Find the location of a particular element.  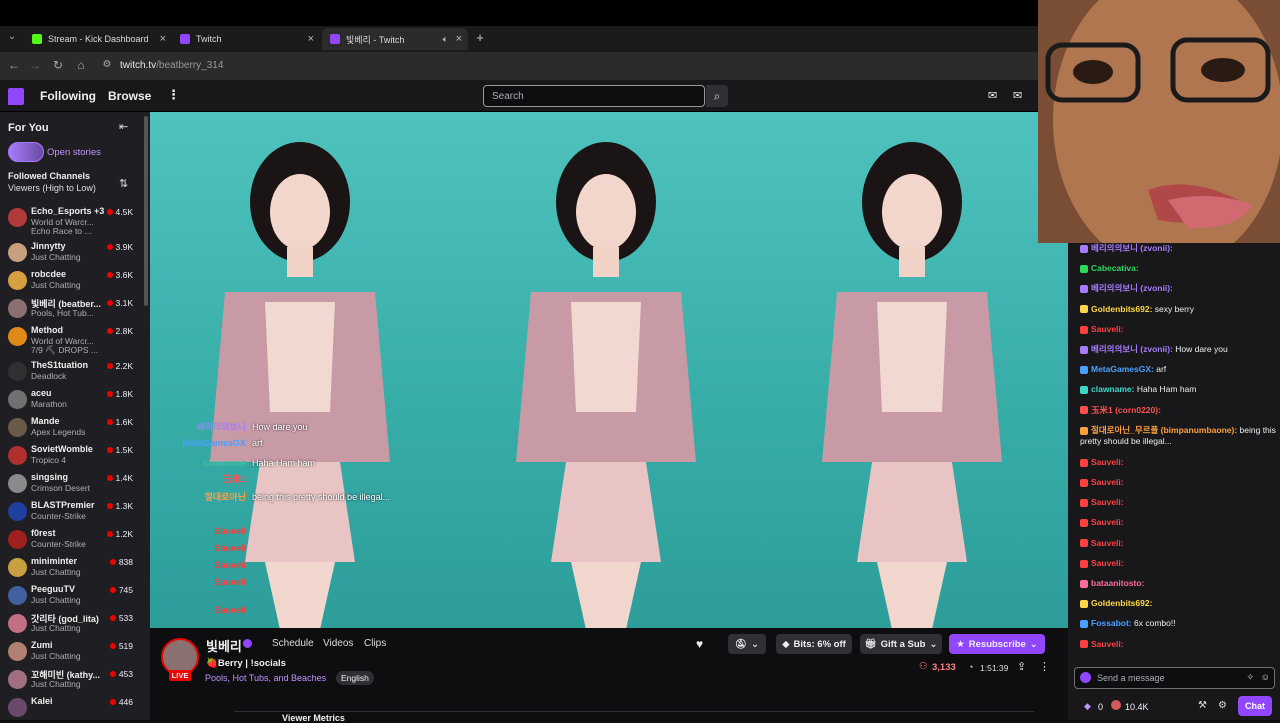

whispers-icon: ✉ is located at coordinates (1017, 95).